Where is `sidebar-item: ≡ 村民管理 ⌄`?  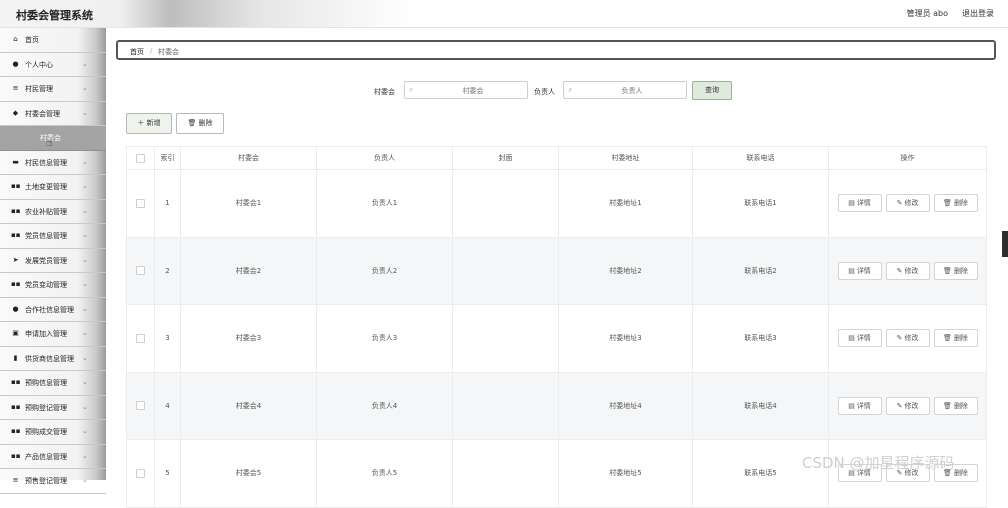 sidebar-item: ≡ 村民管理 ⌄ is located at coordinates (53, 89).